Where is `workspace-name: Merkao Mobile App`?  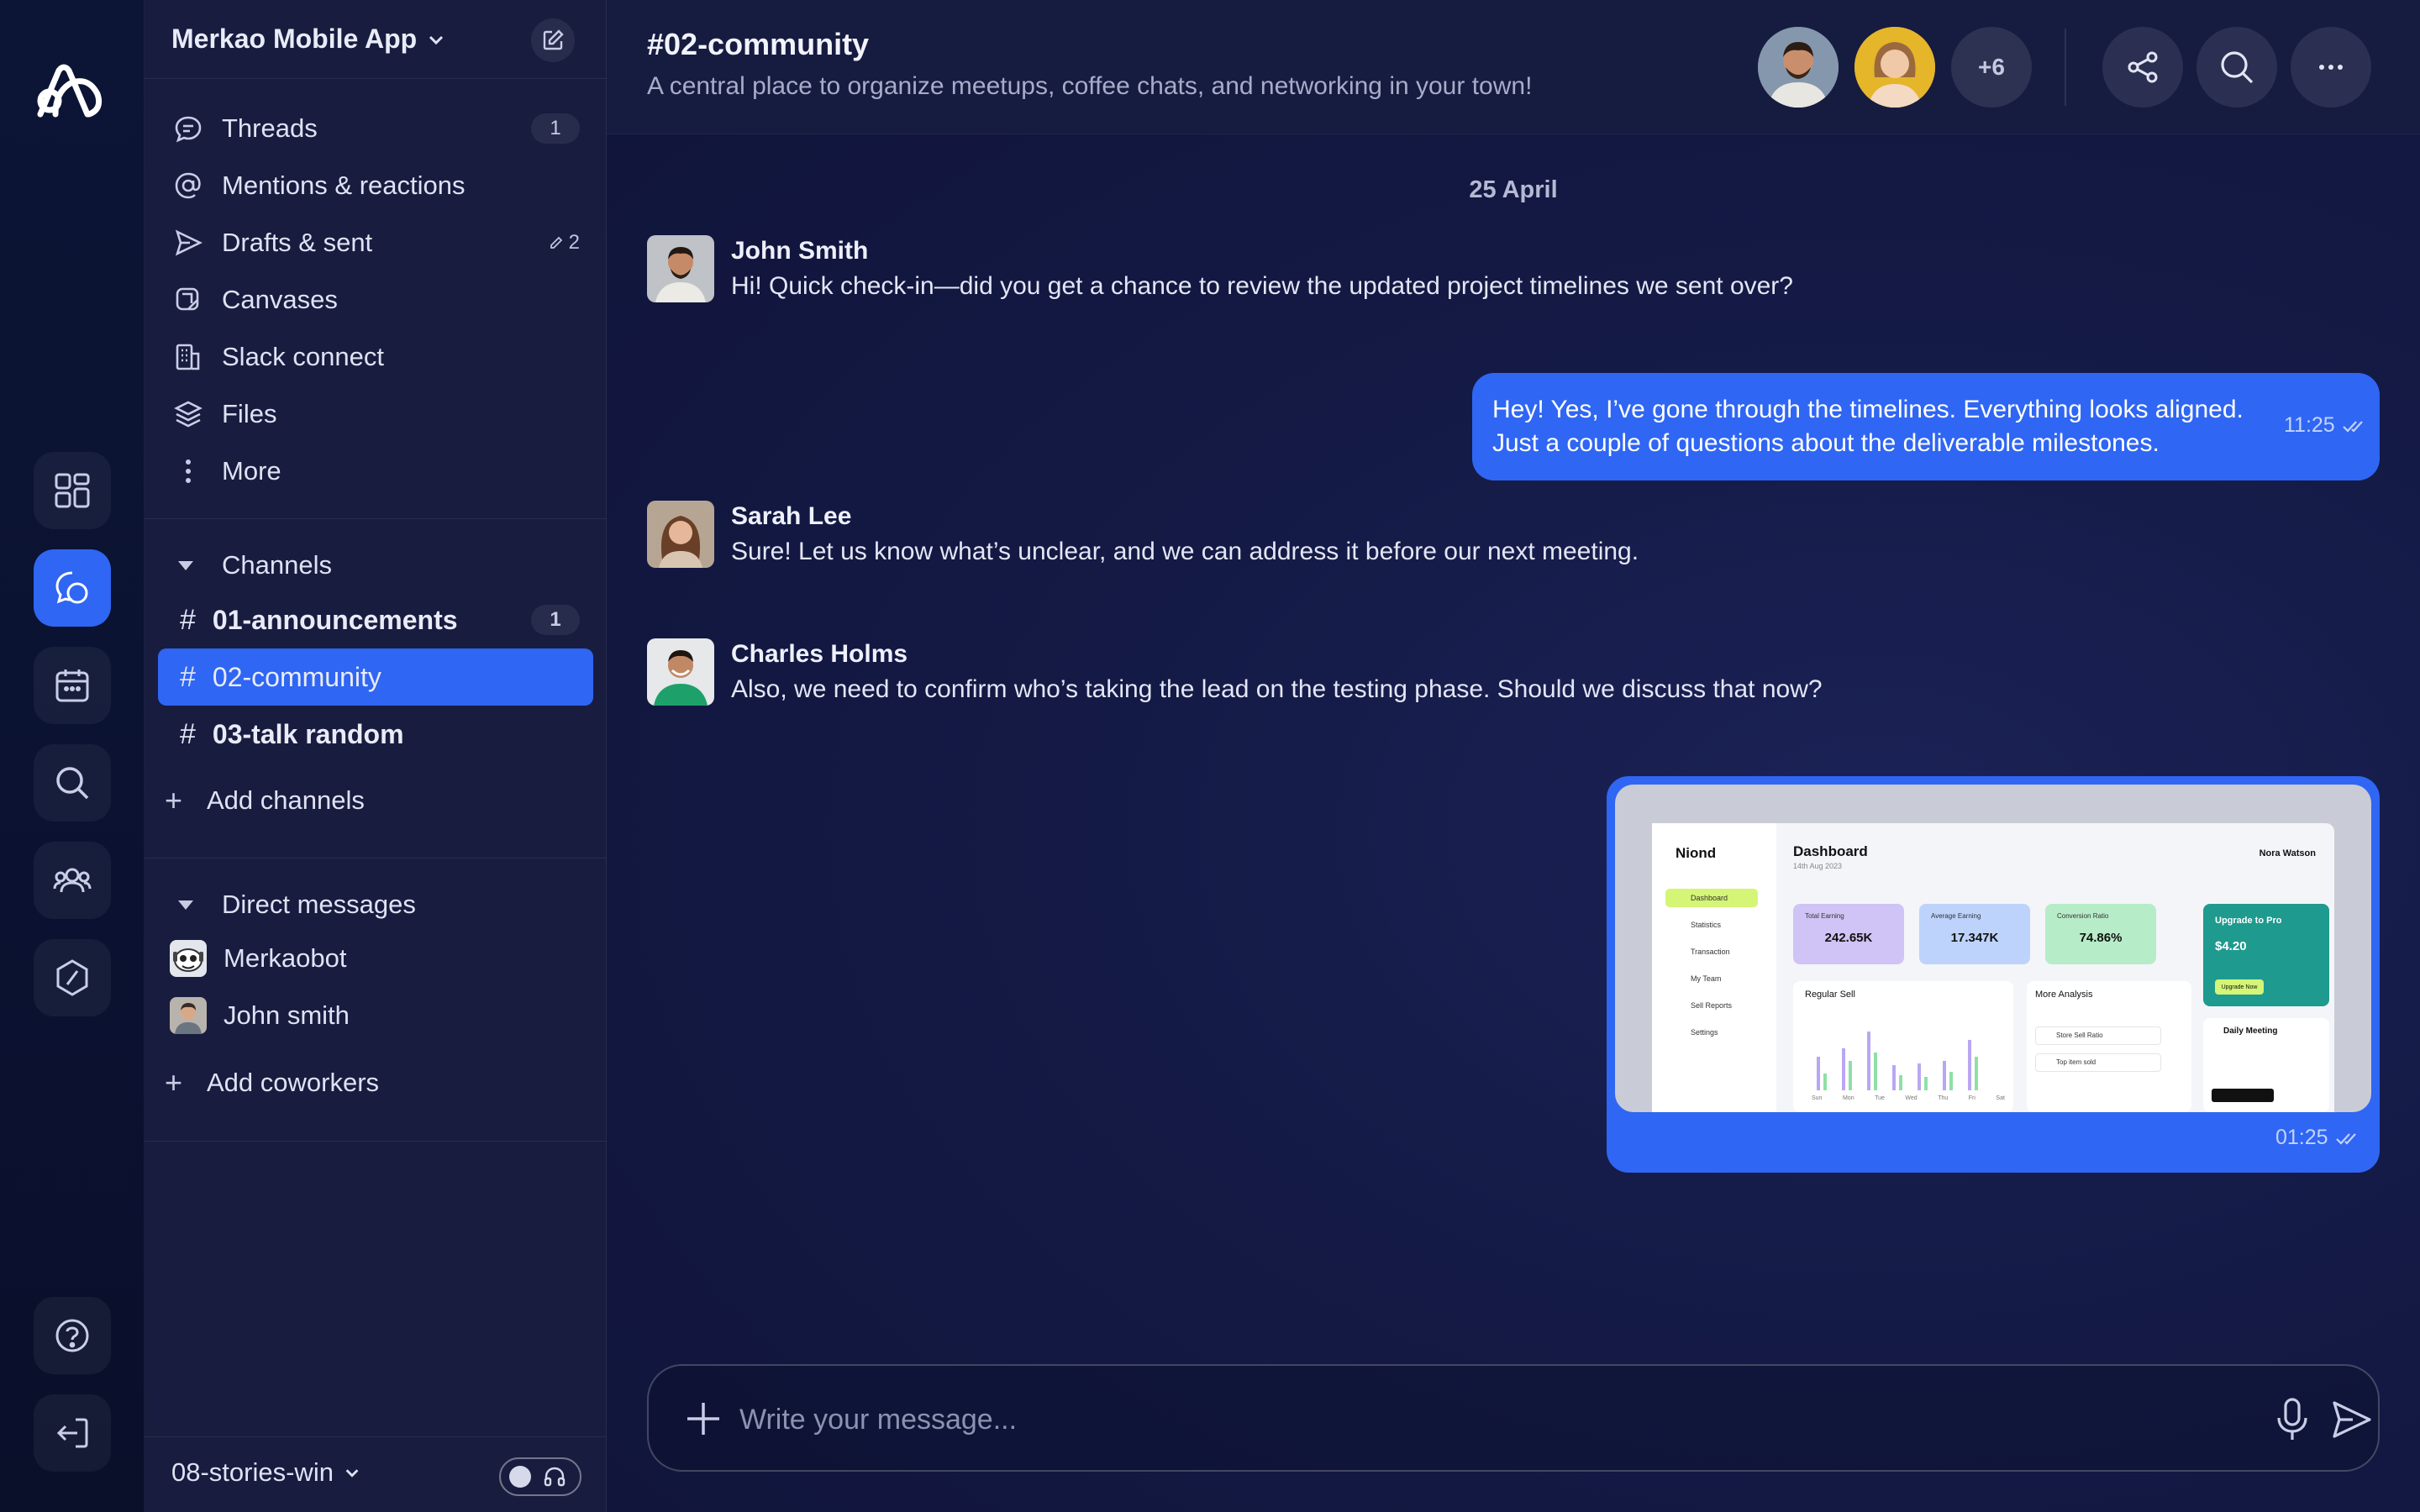 workspace-name: Merkao Mobile App is located at coordinates (294, 39).